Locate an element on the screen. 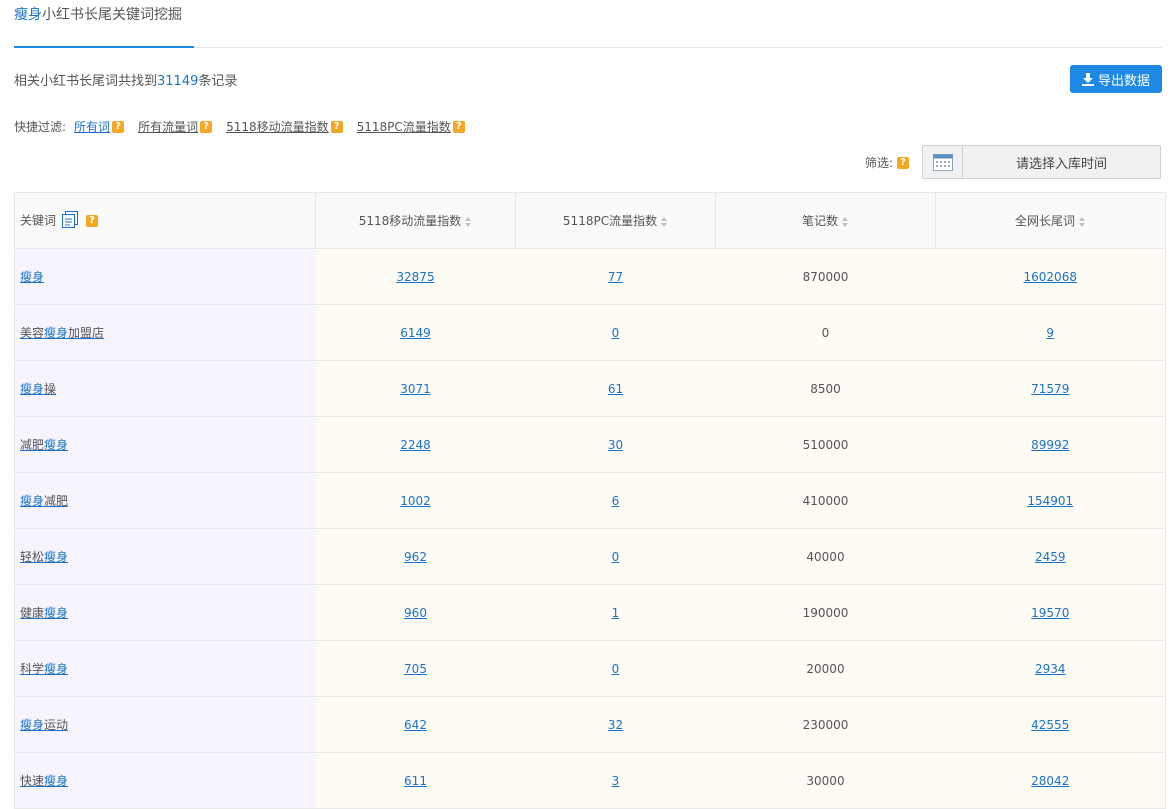 This screenshot has height=809, width=1173. pc-index-link: 6 is located at coordinates (616, 501).